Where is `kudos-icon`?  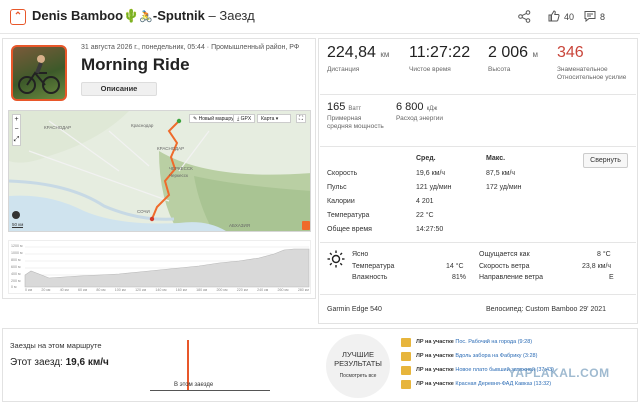
kudos-icon is located at coordinates (554, 17).